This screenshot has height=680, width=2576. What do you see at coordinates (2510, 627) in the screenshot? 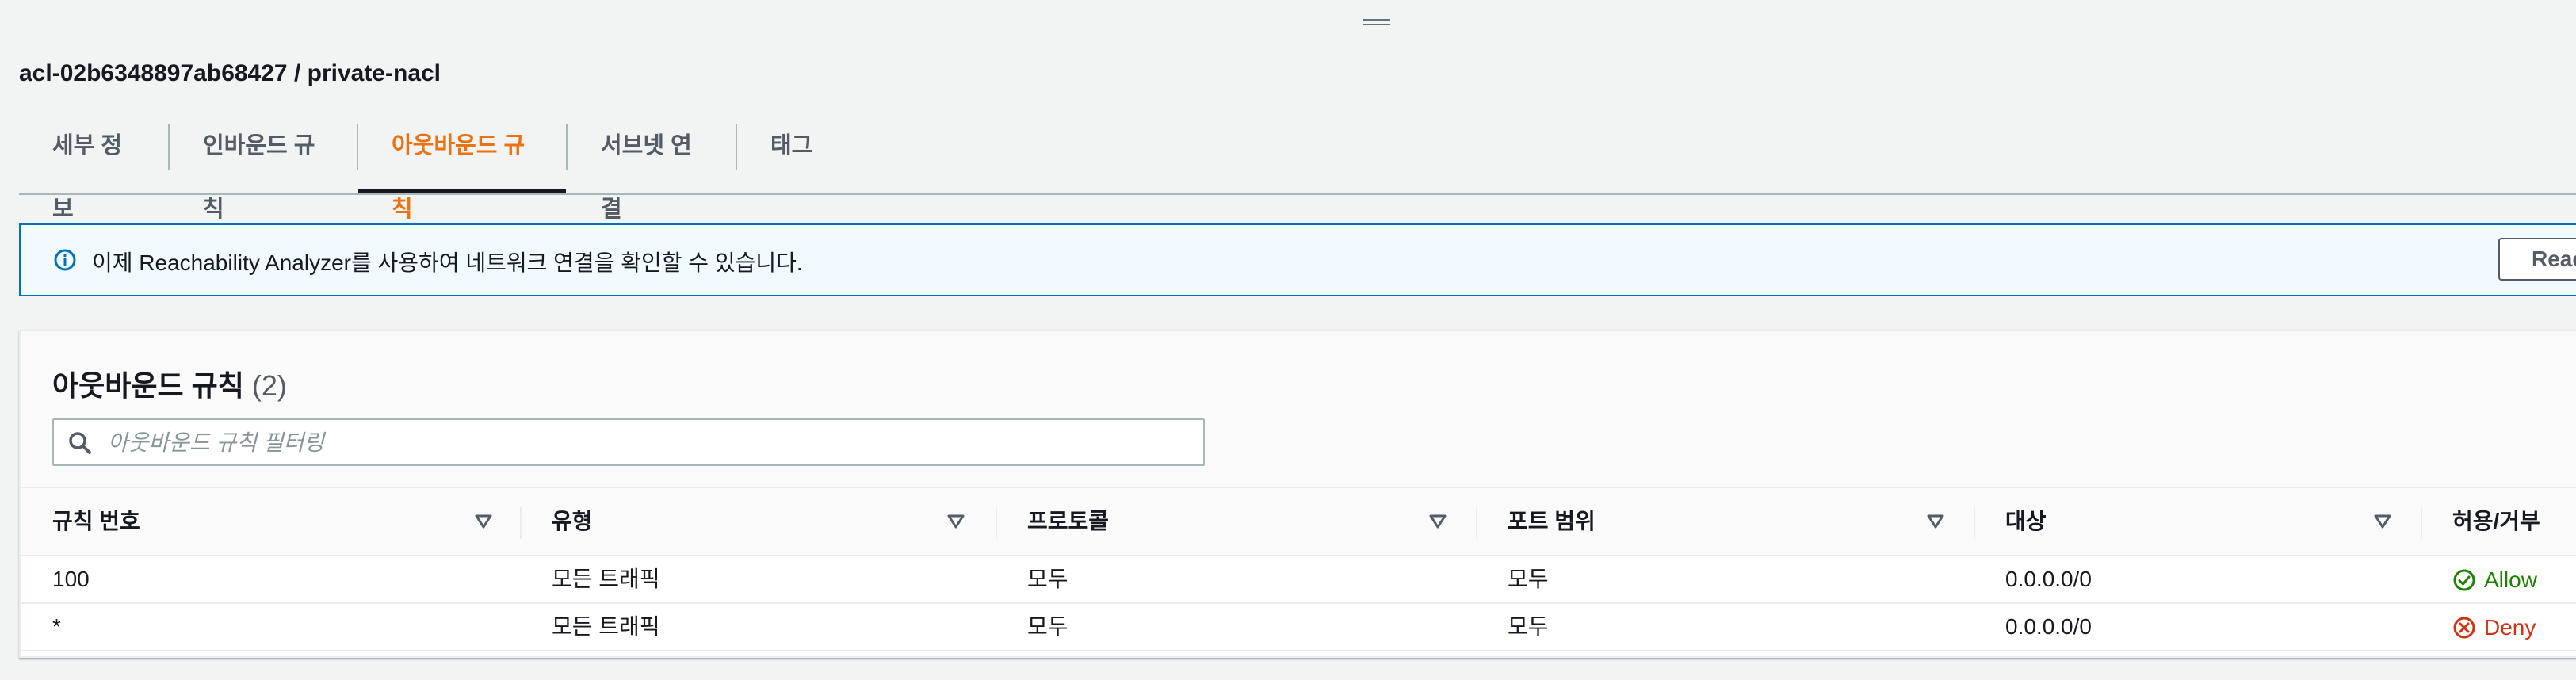
I see `status-label: Deny` at bounding box center [2510, 627].